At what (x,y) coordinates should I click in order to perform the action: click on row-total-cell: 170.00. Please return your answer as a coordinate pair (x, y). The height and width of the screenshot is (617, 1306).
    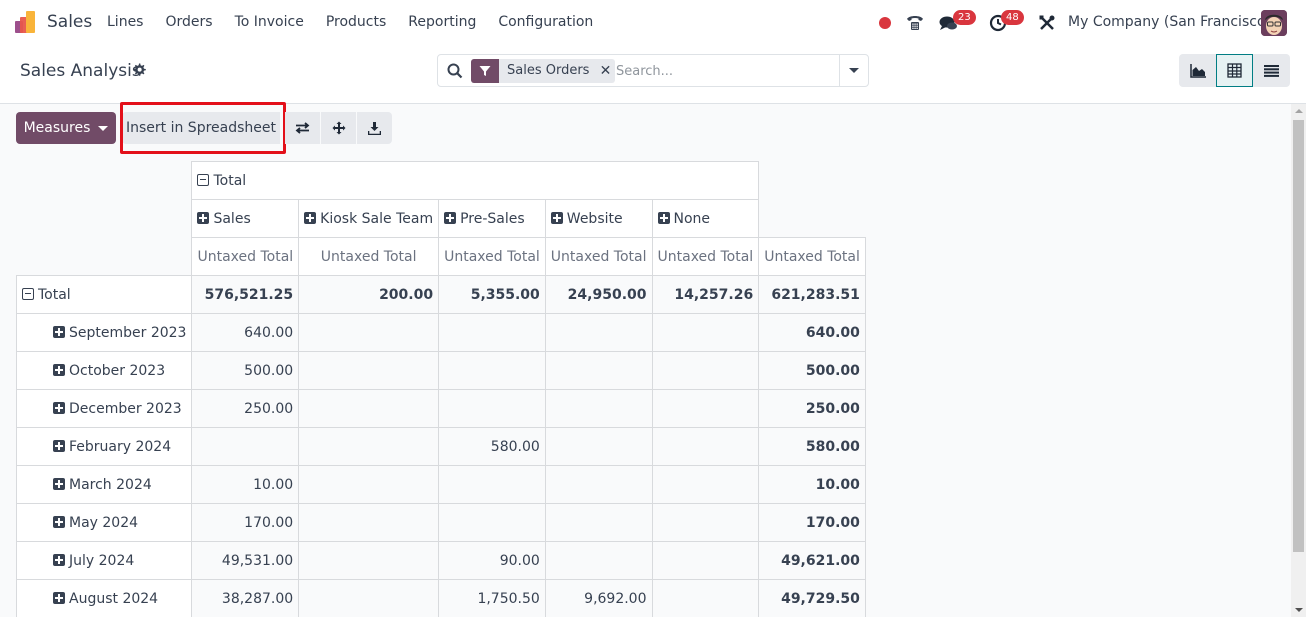
    Looking at the image, I should click on (812, 522).